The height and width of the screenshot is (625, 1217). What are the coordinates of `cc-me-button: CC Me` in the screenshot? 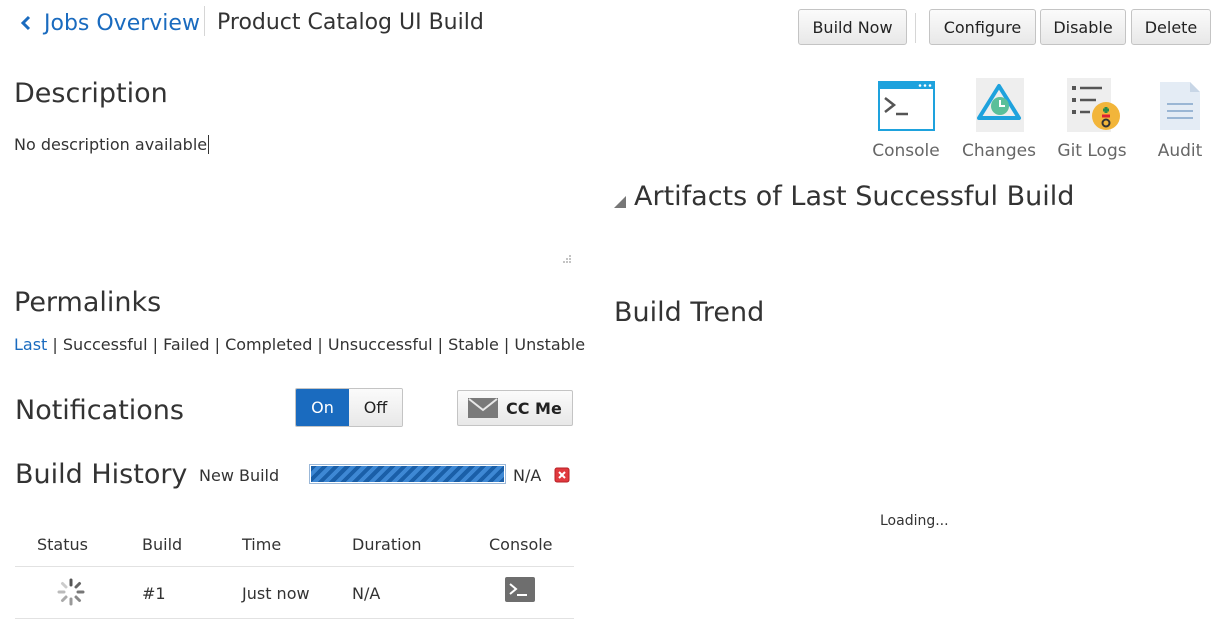 It's located at (515, 408).